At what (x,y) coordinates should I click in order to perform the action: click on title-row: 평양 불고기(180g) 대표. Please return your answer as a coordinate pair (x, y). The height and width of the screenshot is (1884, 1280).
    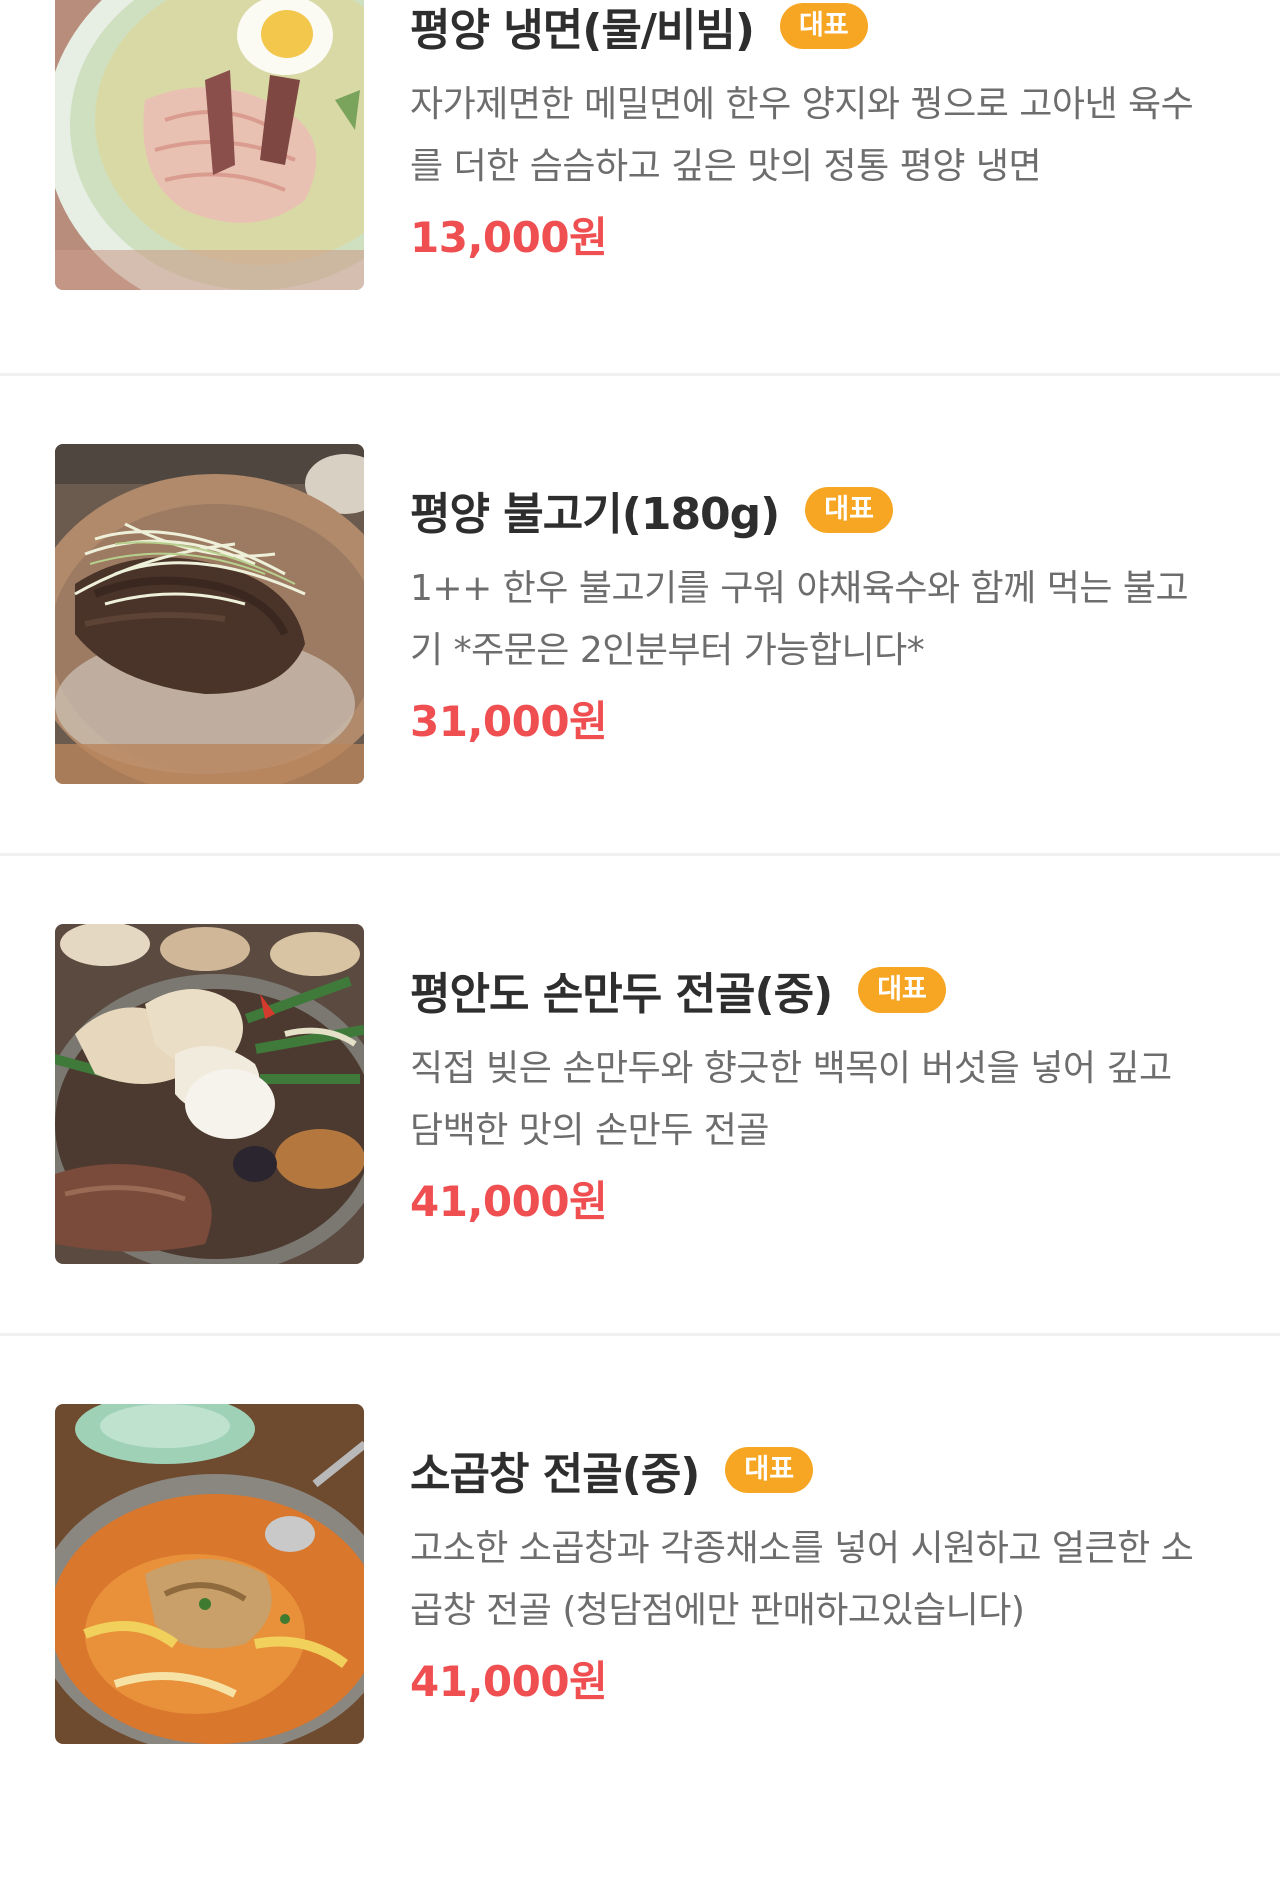
    Looking at the image, I should click on (820, 510).